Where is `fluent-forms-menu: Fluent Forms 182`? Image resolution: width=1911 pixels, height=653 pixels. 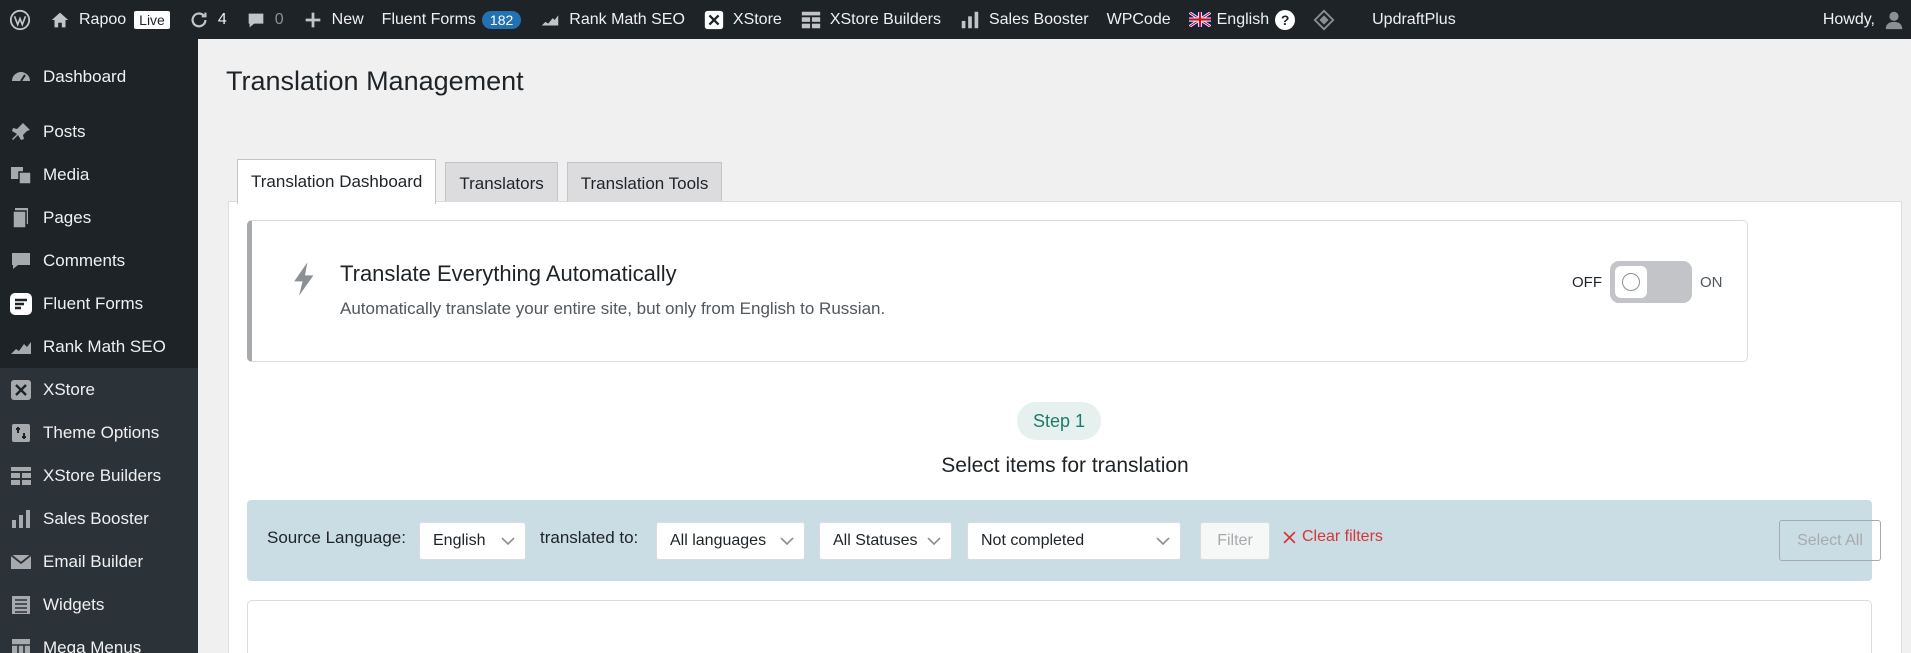
fluent-forms-menu: Fluent Forms 182 is located at coordinates (452, 19).